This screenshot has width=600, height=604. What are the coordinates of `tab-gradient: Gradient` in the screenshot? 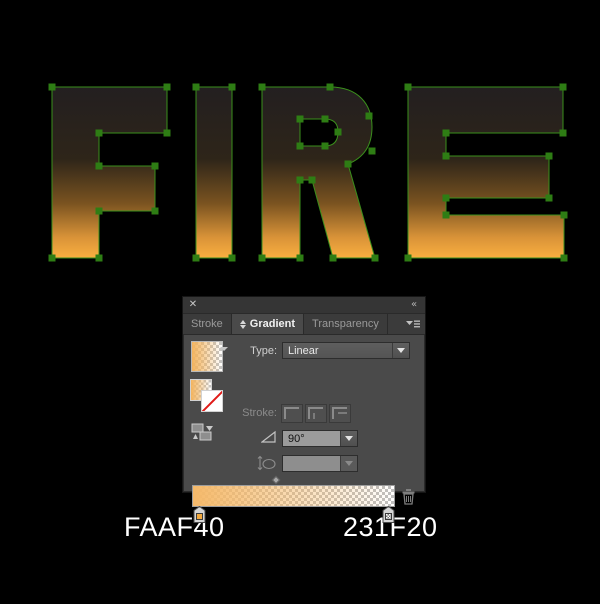 It's located at (268, 324).